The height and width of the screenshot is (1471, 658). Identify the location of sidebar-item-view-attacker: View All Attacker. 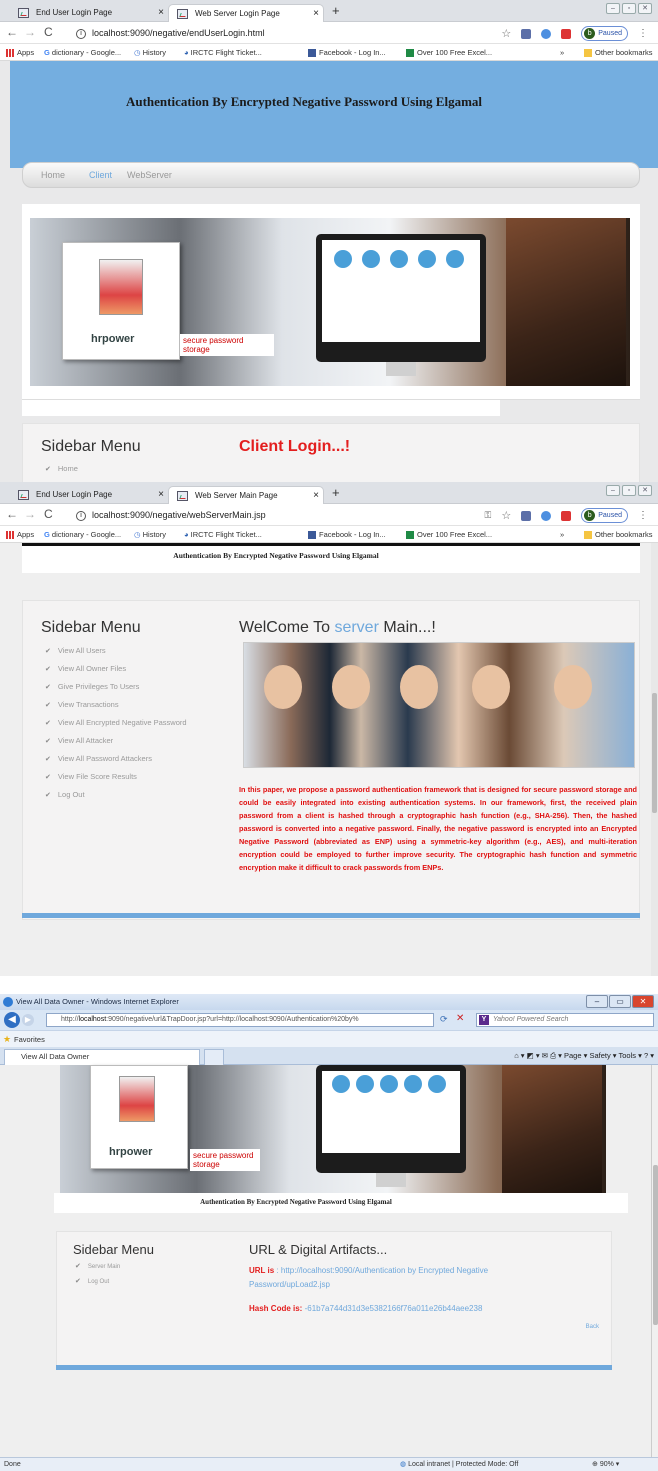
(79, 740).